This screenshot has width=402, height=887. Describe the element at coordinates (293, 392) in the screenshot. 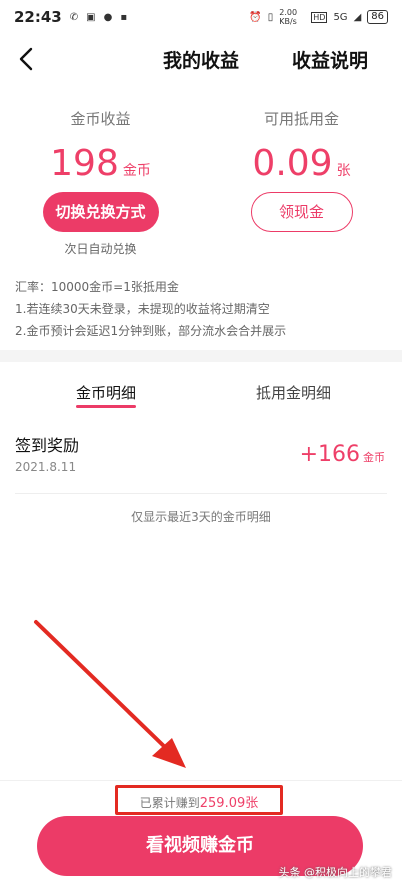

I see `tab-voucher-details: 抵用金明细` at that location.